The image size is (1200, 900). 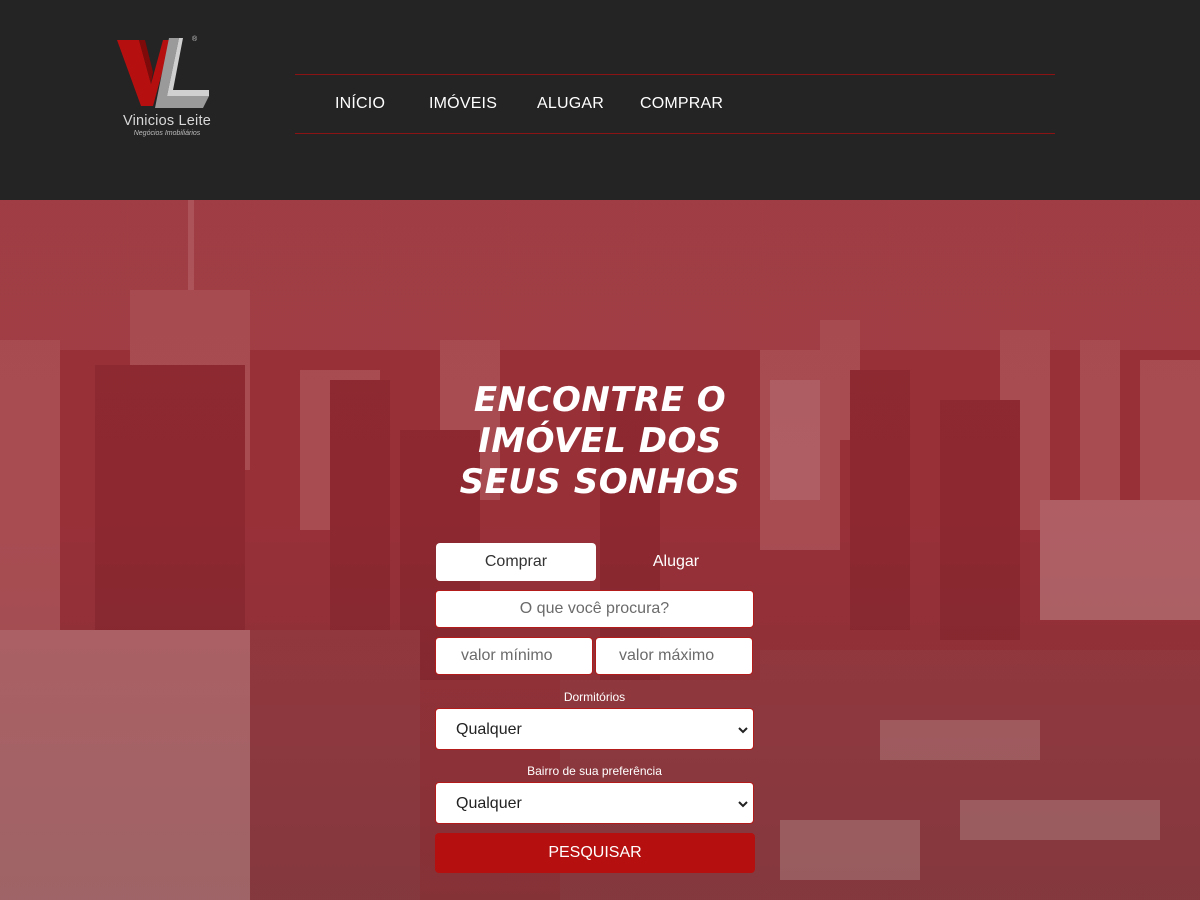 What do you see at coordinates (594, 697) in the screenshot?
I see `bedrooms-label: Dormitórios` at bounding box center [594, 697].